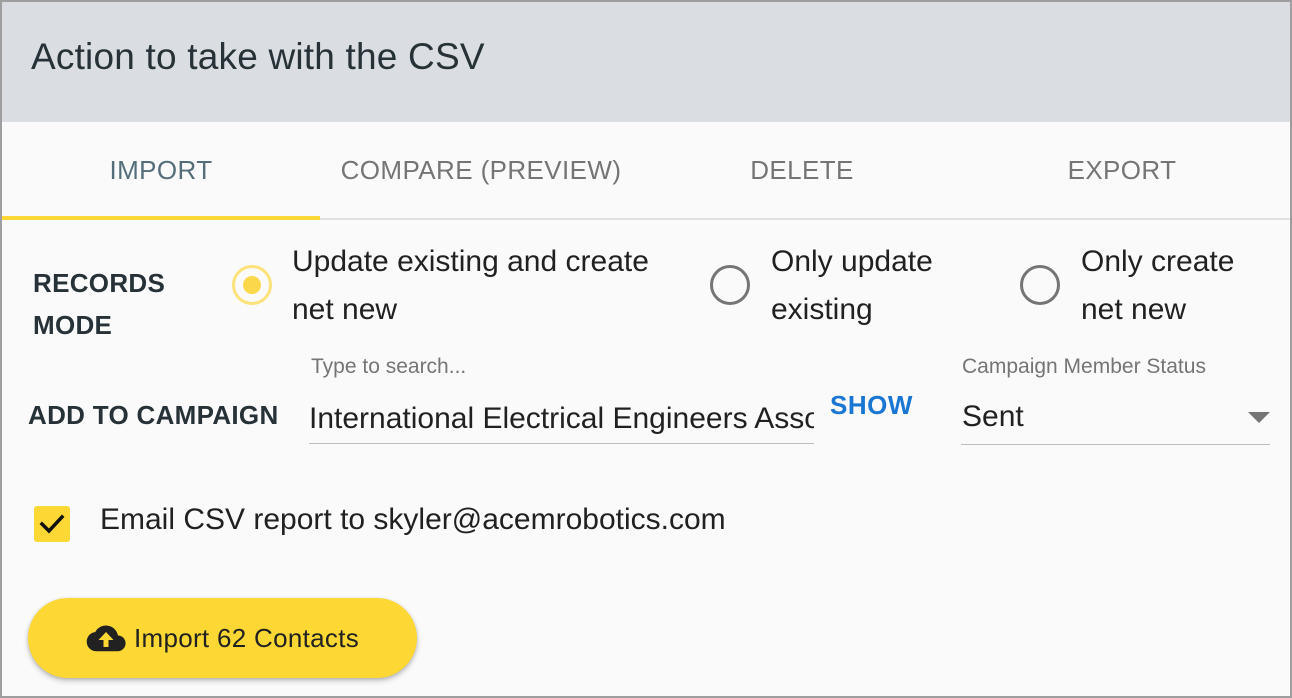 The image size is (1292, 698). Describe the element at coordinates (481, 170) in the screenshot. I see `tab-compare-preview: COMPARE (PREVIEW)` at that location.